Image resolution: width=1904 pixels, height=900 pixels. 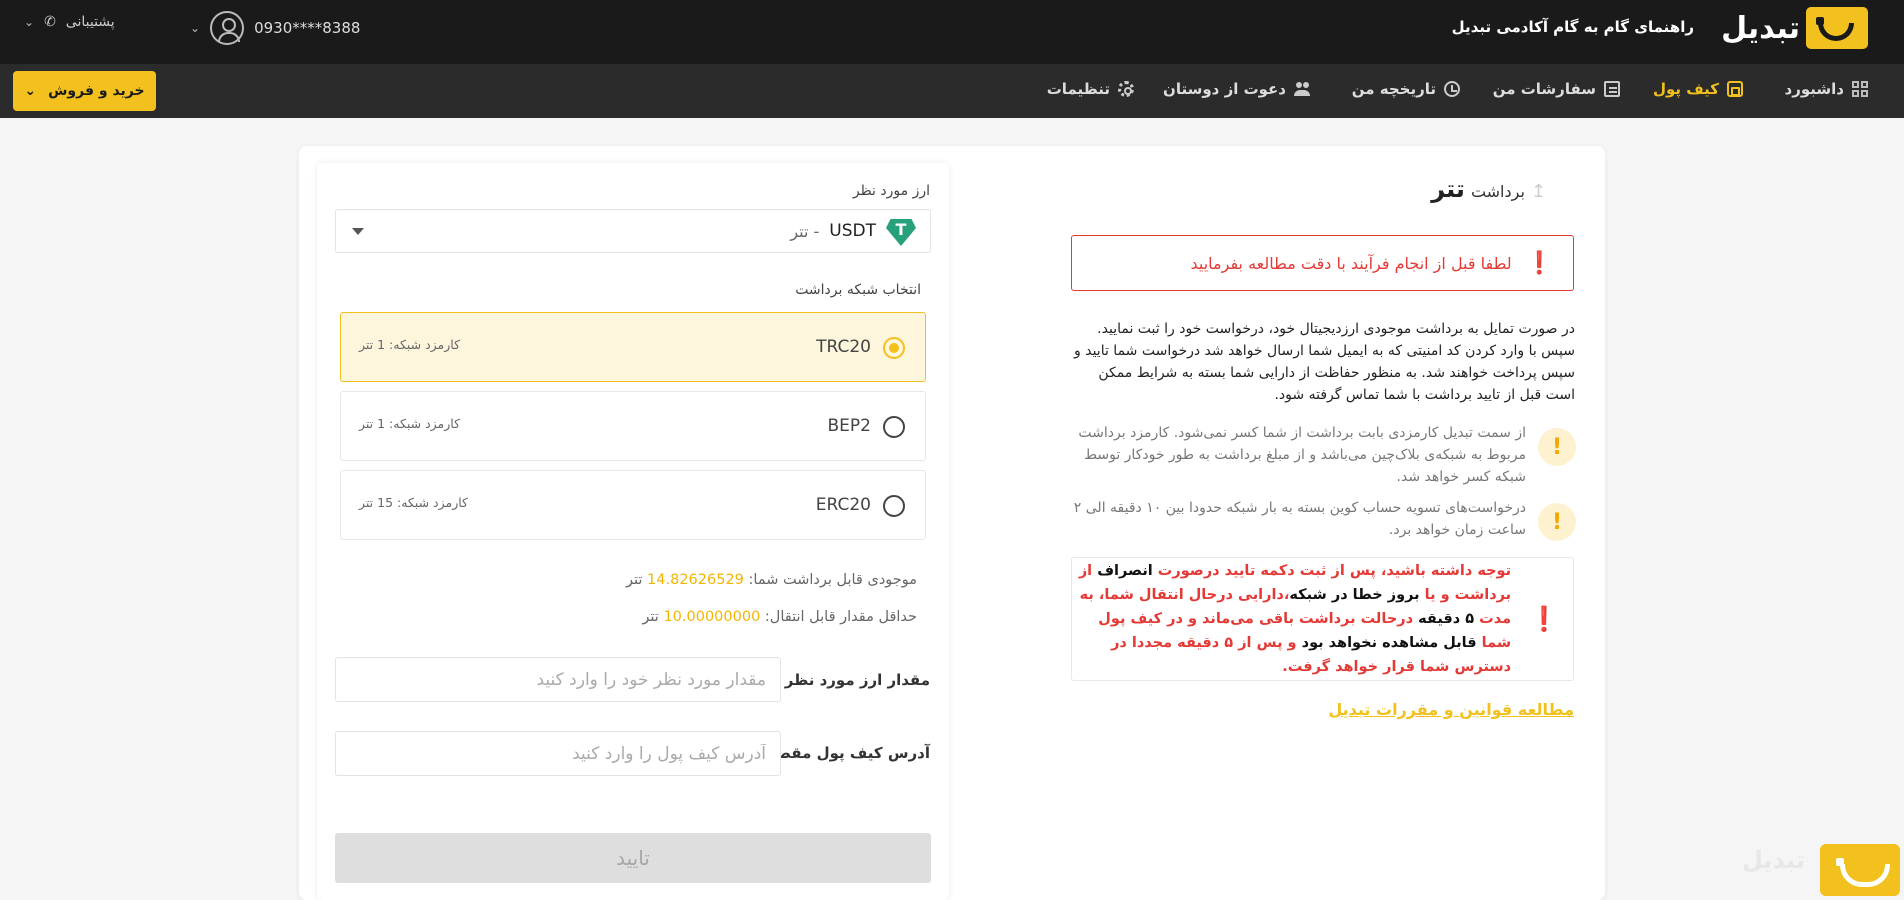 I want to click on nav-settings-label: تنظیمات, so click(x=1078, y=89).